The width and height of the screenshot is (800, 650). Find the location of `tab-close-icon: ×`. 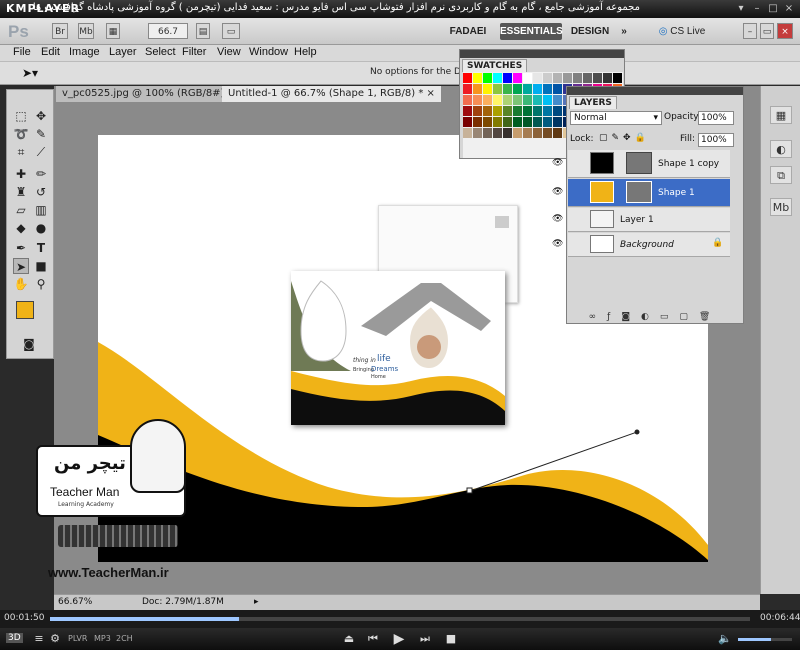

tab-close-icon: × is located at coordinates (431, 93).